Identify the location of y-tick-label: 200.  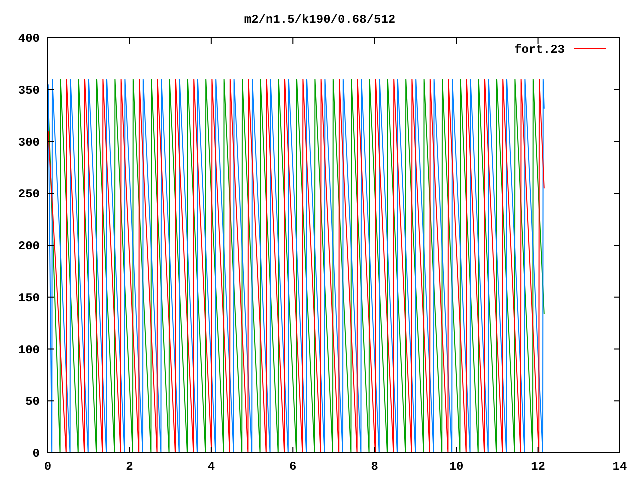
(29, 247).